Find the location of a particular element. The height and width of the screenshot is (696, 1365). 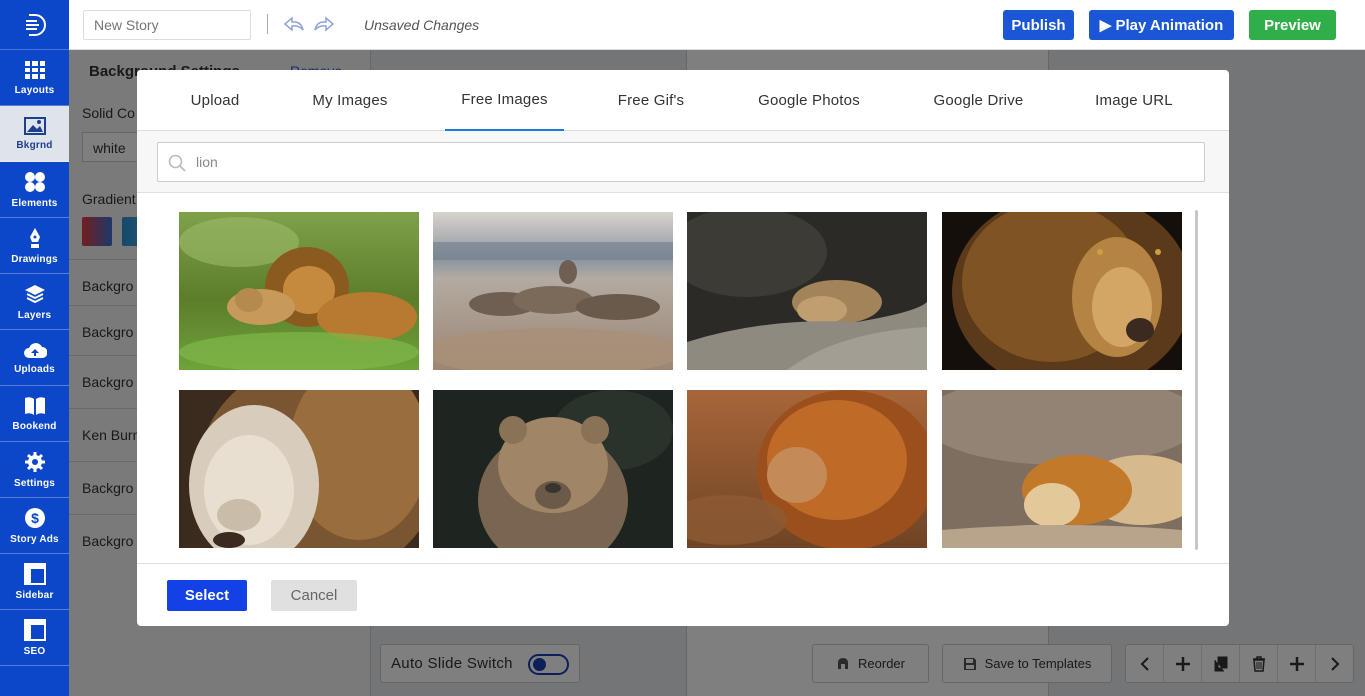

result-image-lioness-stare is located at coordinates (553, 469).